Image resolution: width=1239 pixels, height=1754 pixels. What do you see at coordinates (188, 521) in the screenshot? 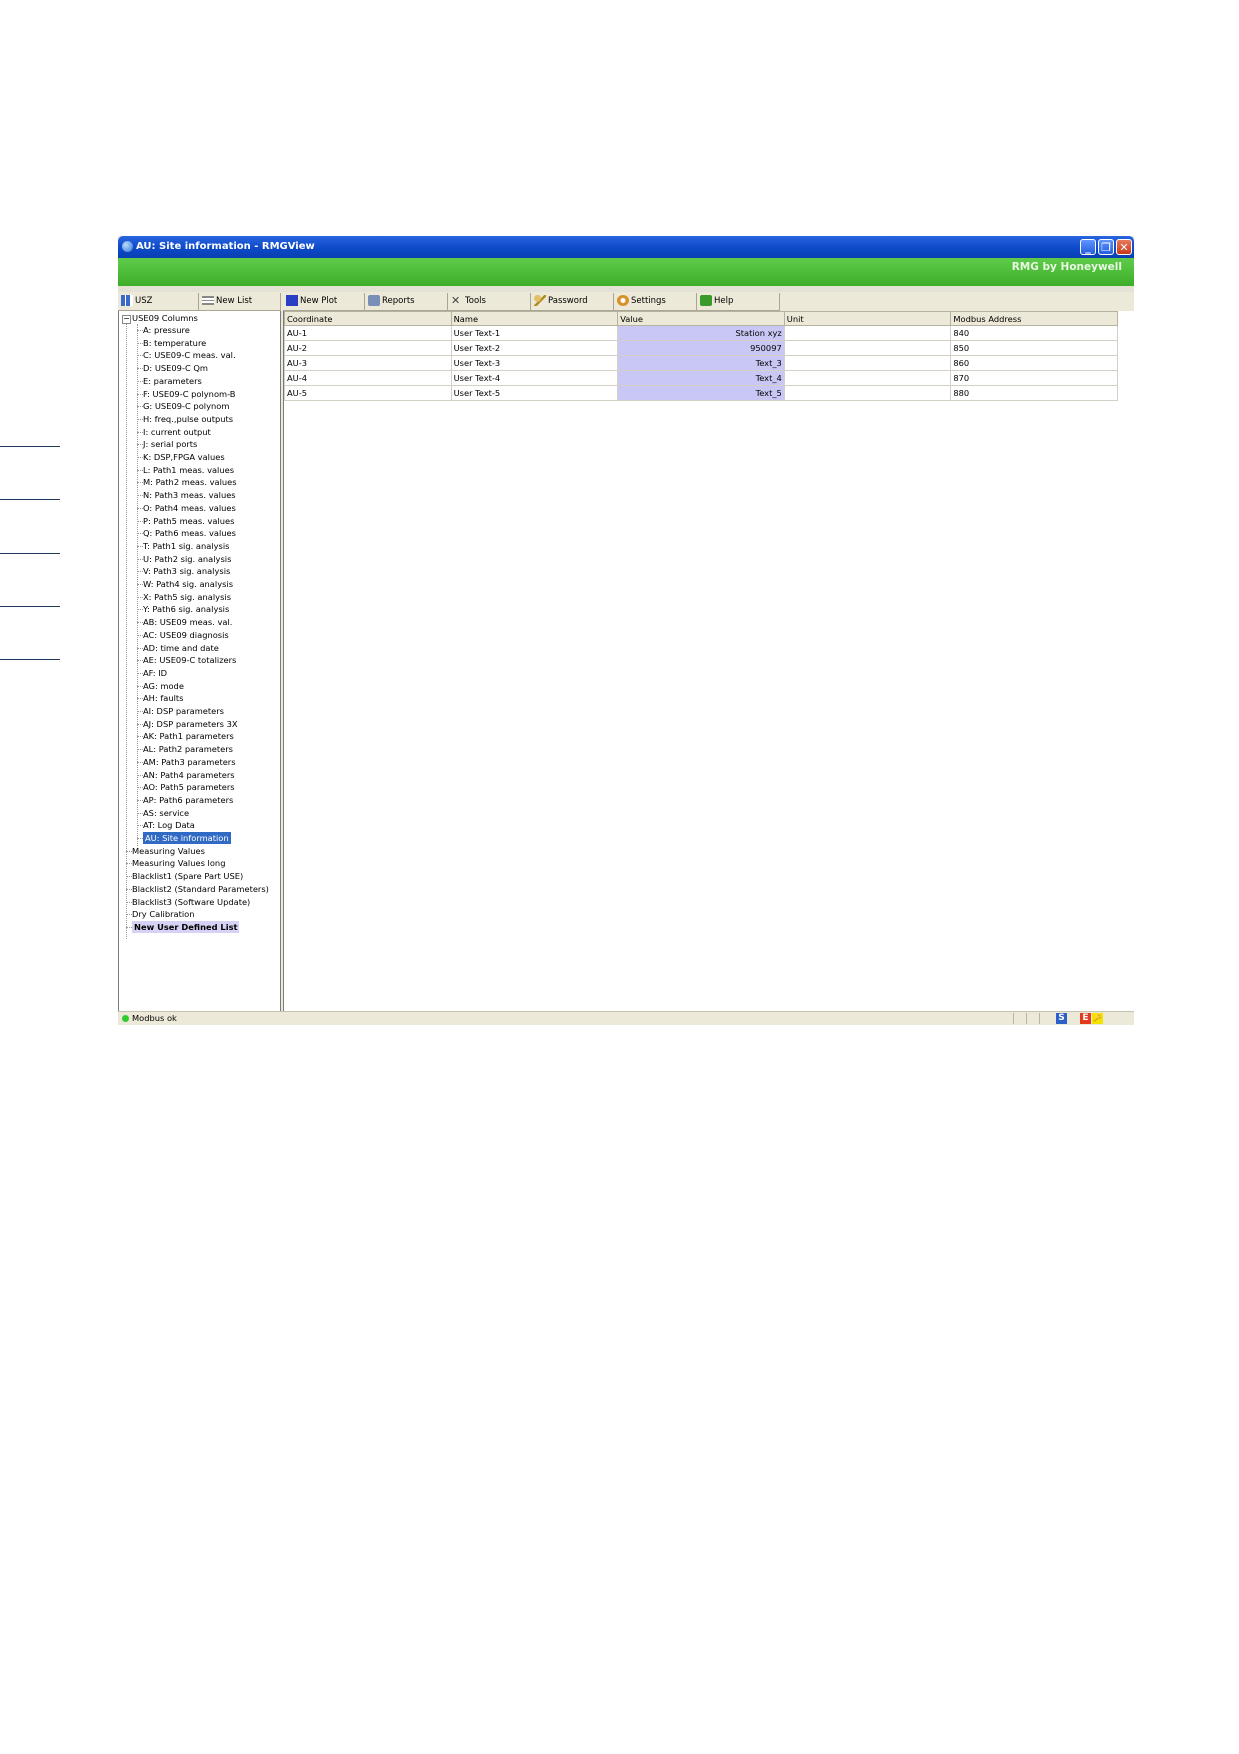
I see `tree-item: P: Path5 meas. values` at bounding box center [188, 521].